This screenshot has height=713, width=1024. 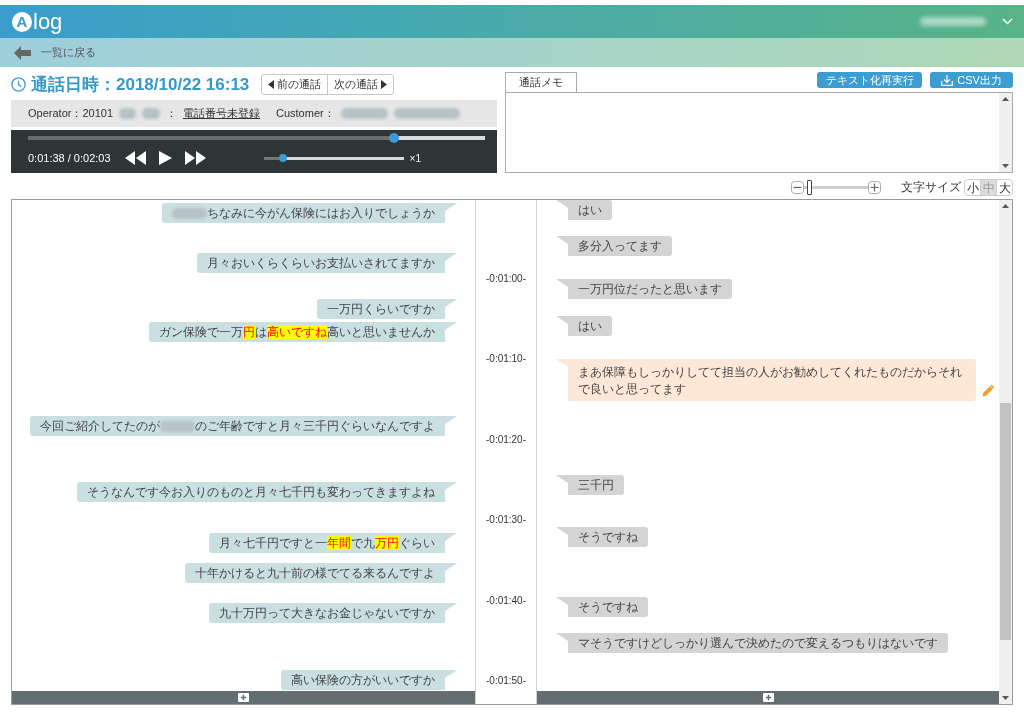 What do you see at coordinates (171, 114) in the screenshot?
I see `info-label: ：` at bounding box center [171, 114].